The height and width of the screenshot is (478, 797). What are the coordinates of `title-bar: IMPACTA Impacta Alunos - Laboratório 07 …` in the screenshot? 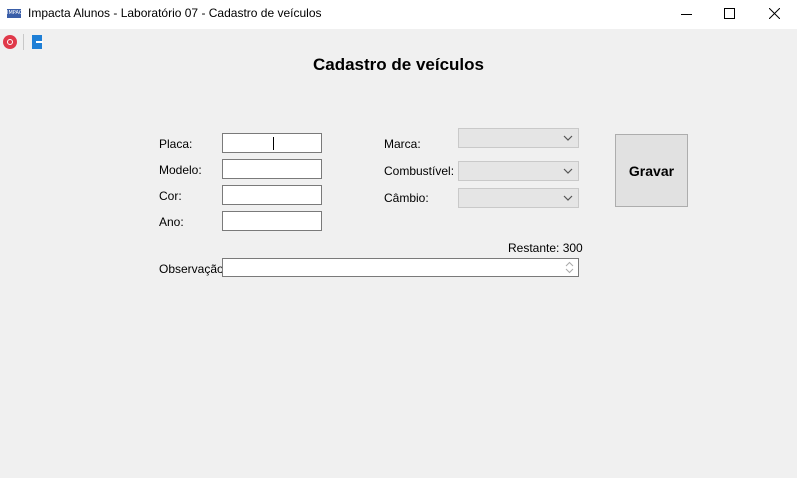 It's located at (398, 14).